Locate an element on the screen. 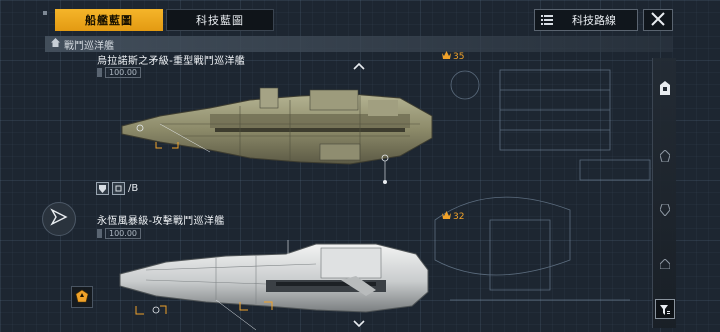 The width and height of the screenshot is (720, 332). frigate-class-icon is located at coordinates (665, 264).